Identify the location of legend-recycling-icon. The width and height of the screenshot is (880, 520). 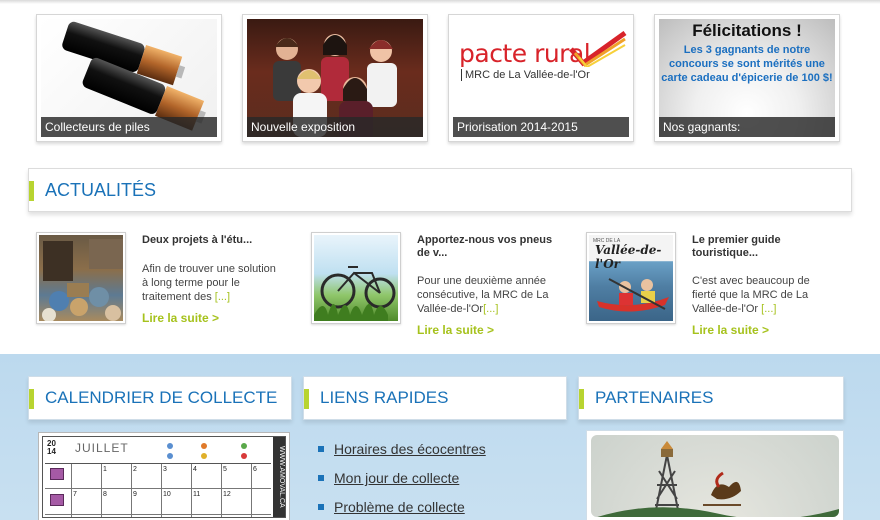
(170, 446).